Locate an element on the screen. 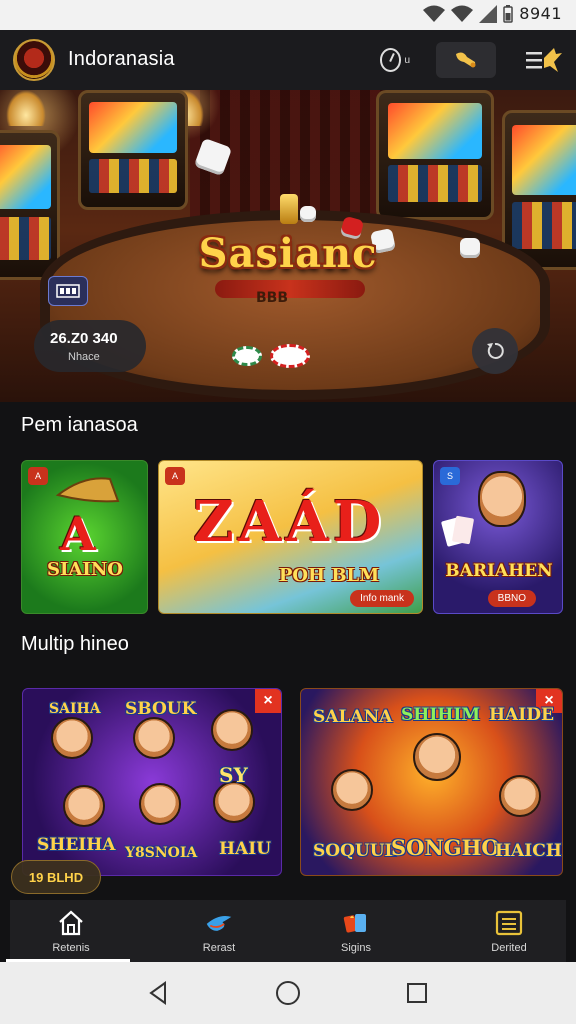  home-button is located at coordinates (288, 993).